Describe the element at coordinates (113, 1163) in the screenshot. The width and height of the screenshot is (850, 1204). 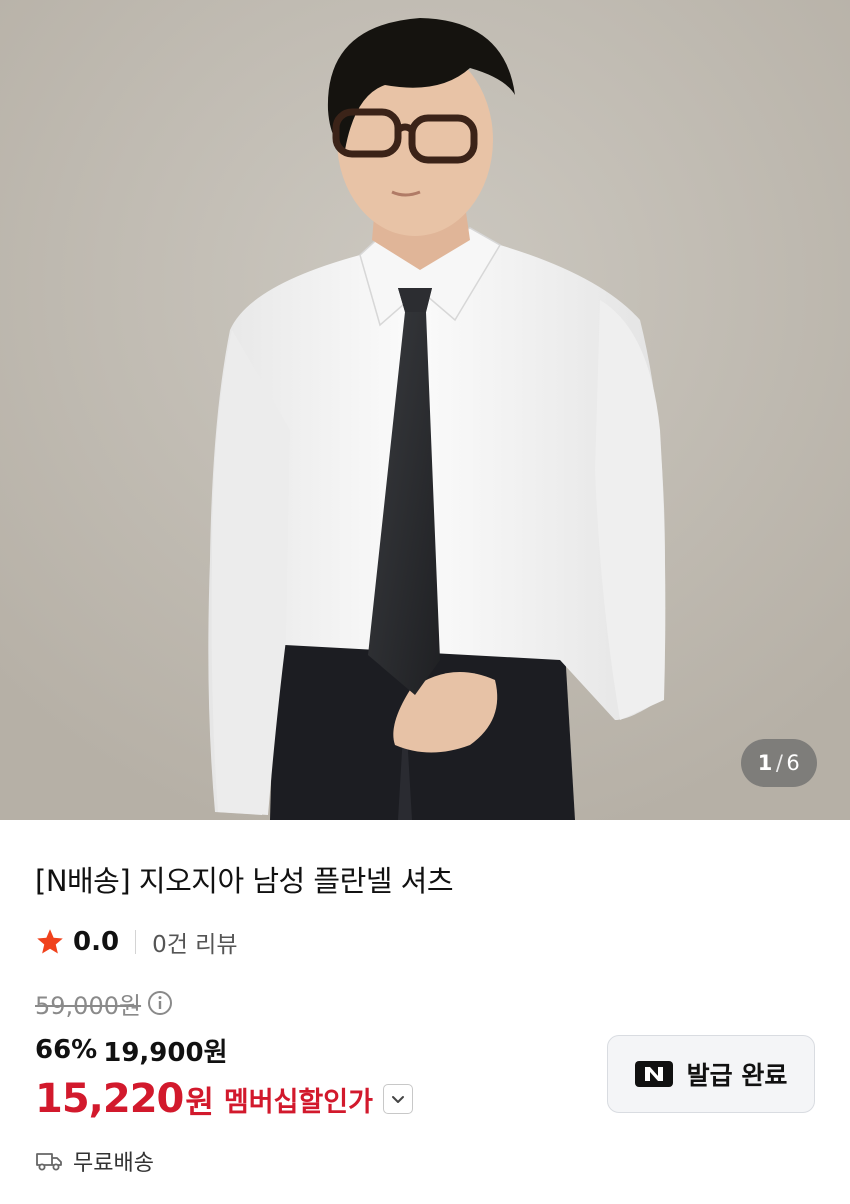
I see `shipping-info: 무료배송` at that location.